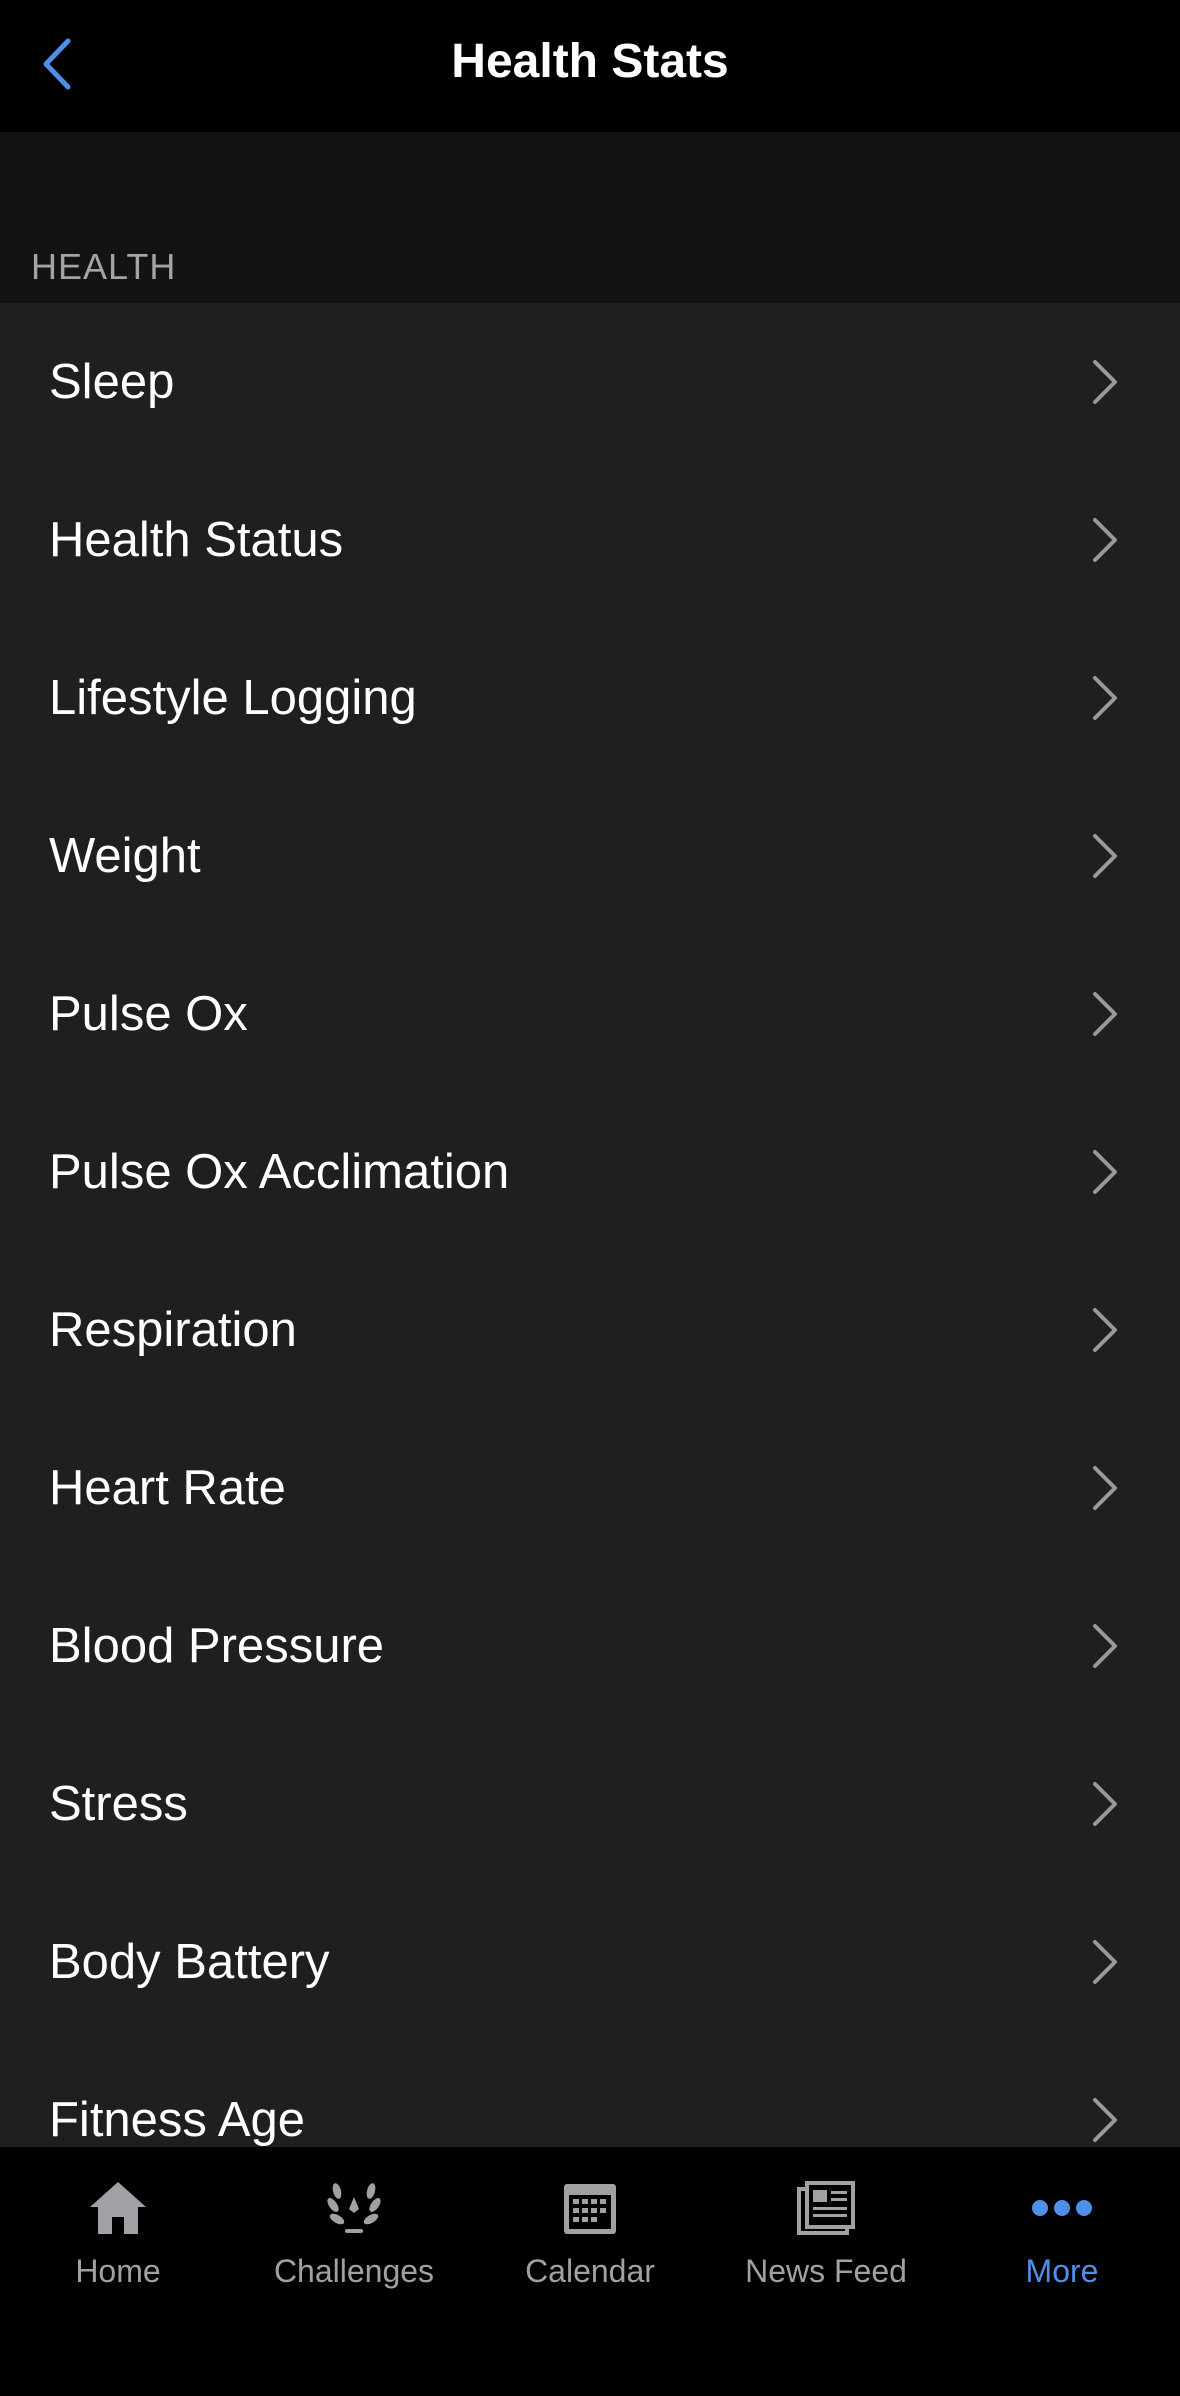  I want to click on list-item-label: Heart Rate, so click(167, 1488).